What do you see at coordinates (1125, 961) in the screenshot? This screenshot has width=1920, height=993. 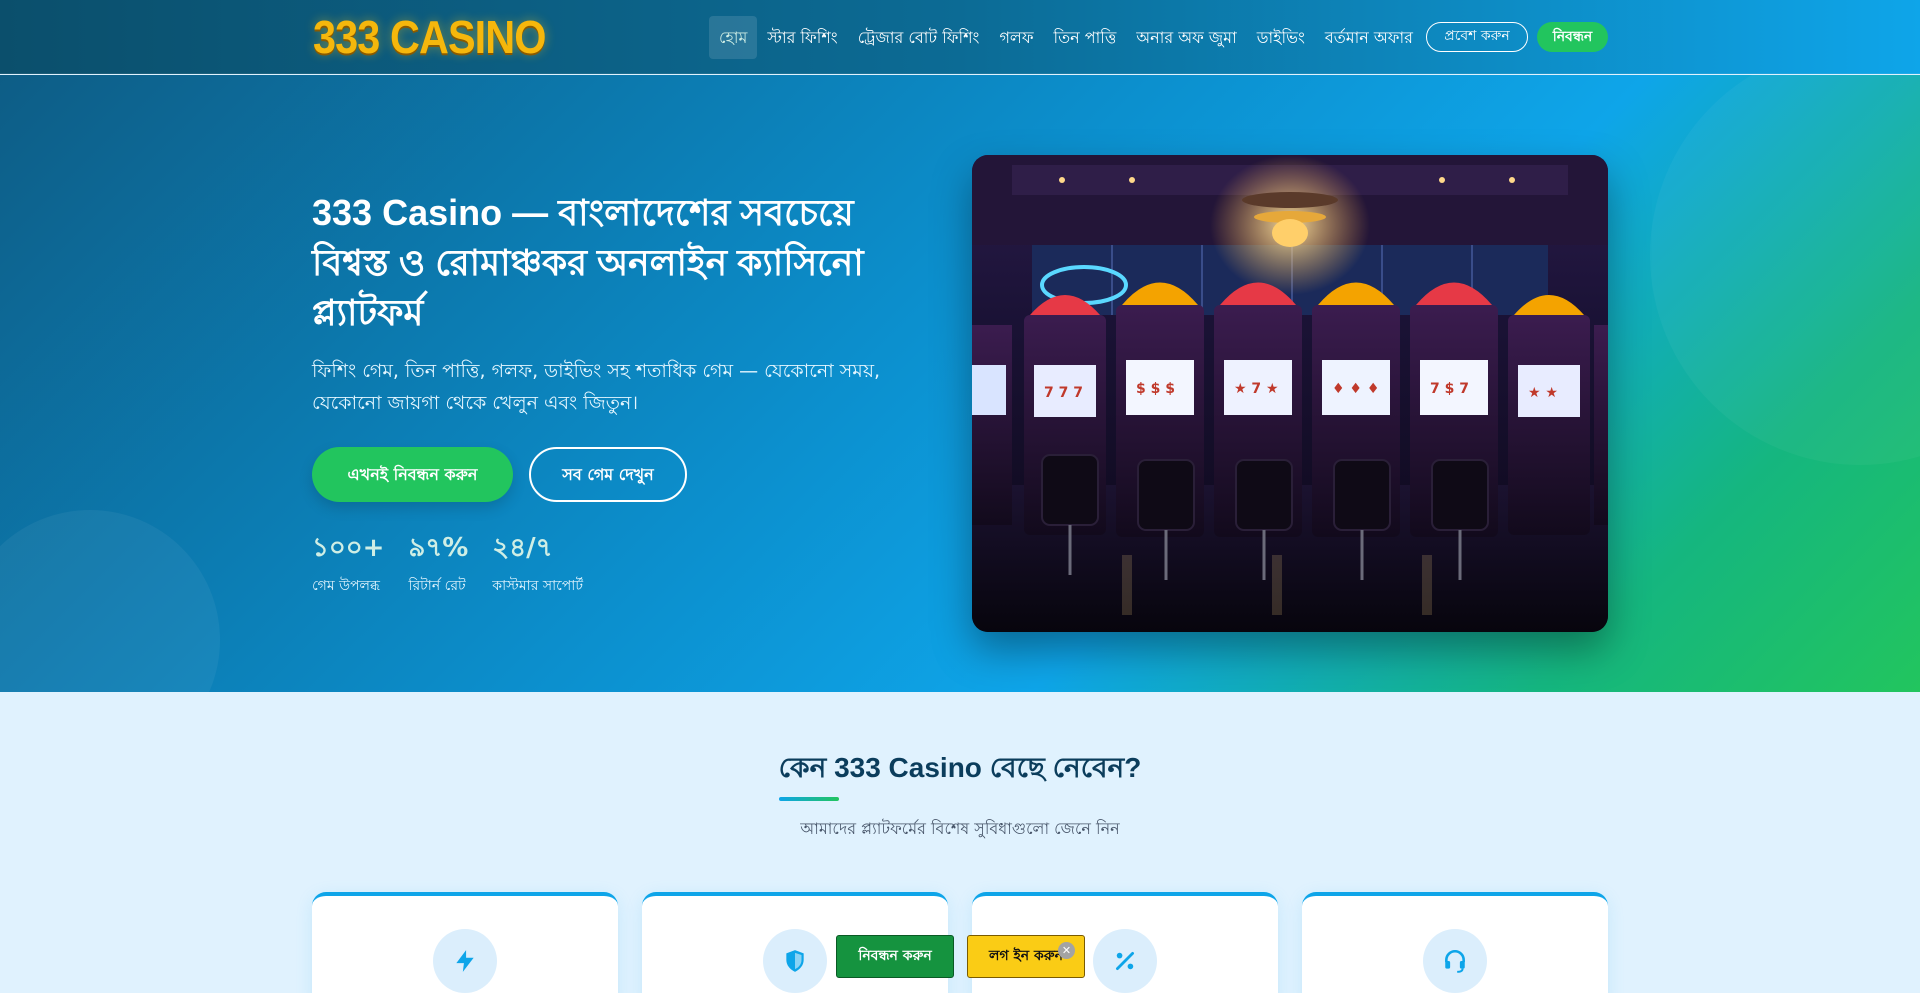 I see `percent-icon` at bounding box center [1125, 961].